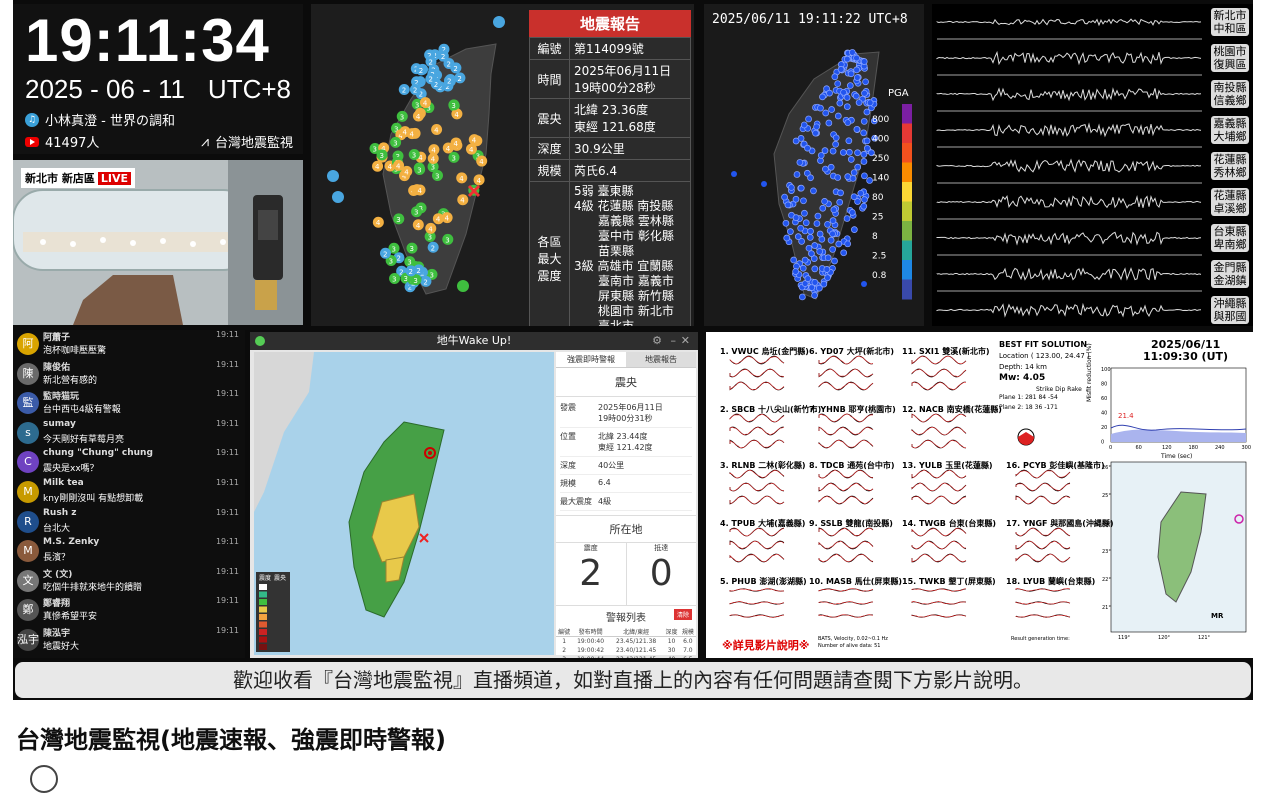 This screenshot has height=793, width=1263. I want to click on chat-text: 台中西屯4級有警報, so click(82, 410).